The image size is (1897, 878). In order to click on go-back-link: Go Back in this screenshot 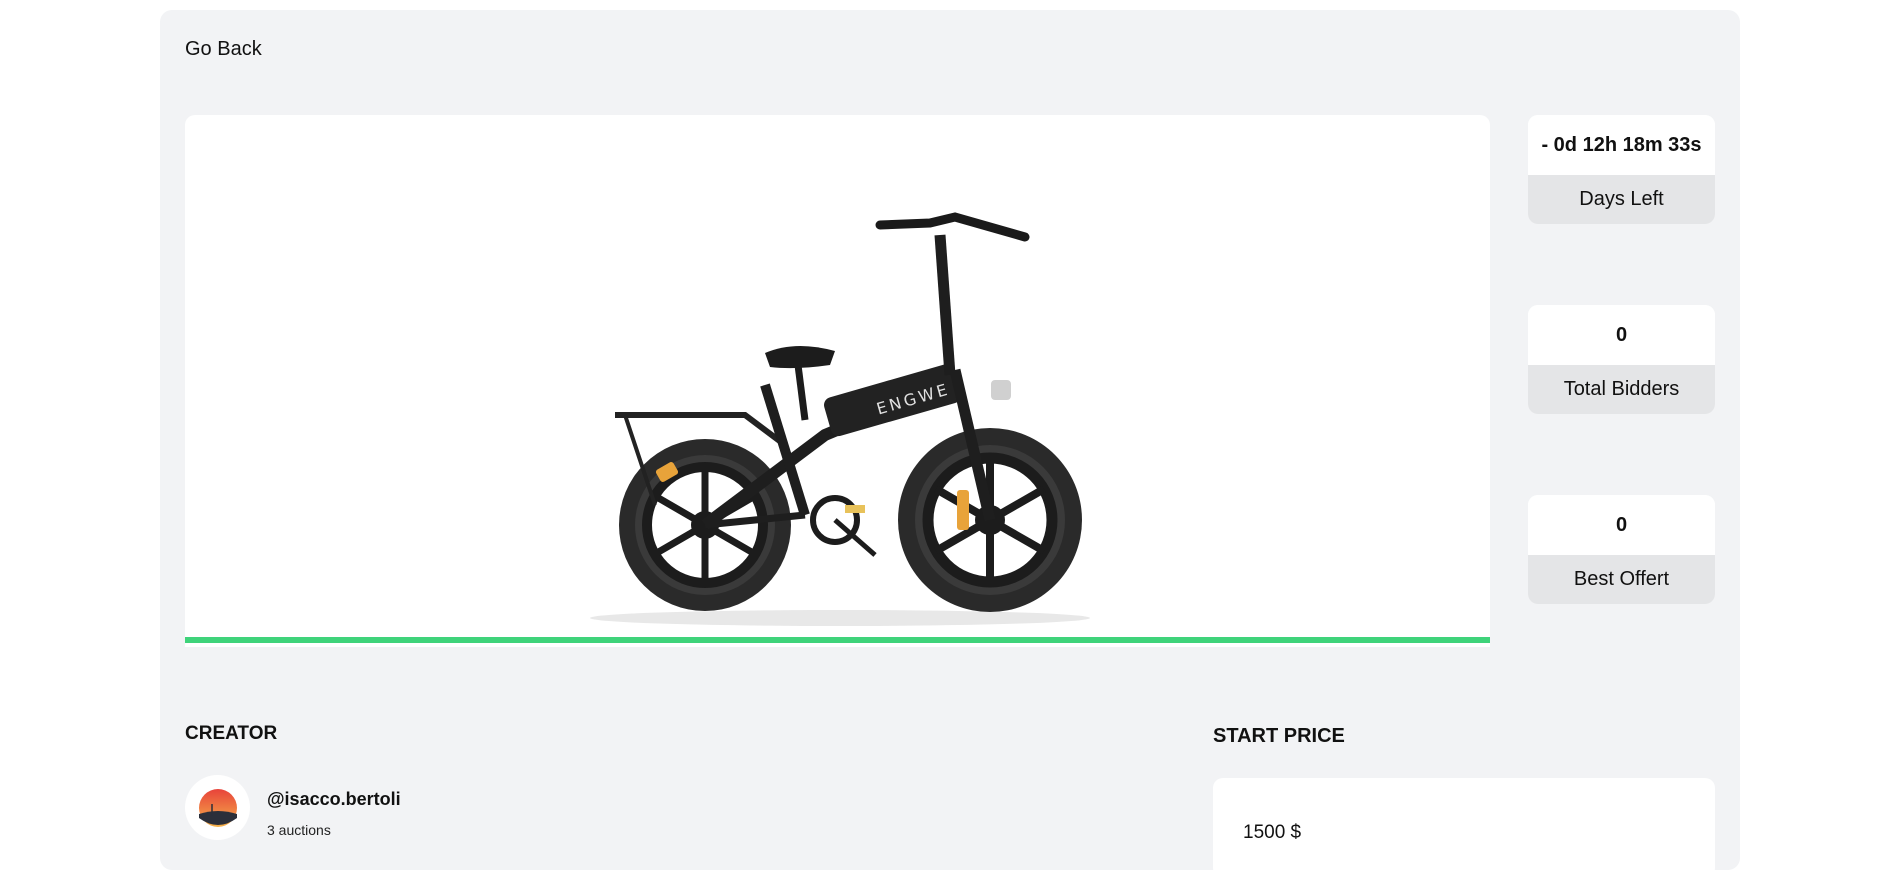, I will do `click(223, 49)`.